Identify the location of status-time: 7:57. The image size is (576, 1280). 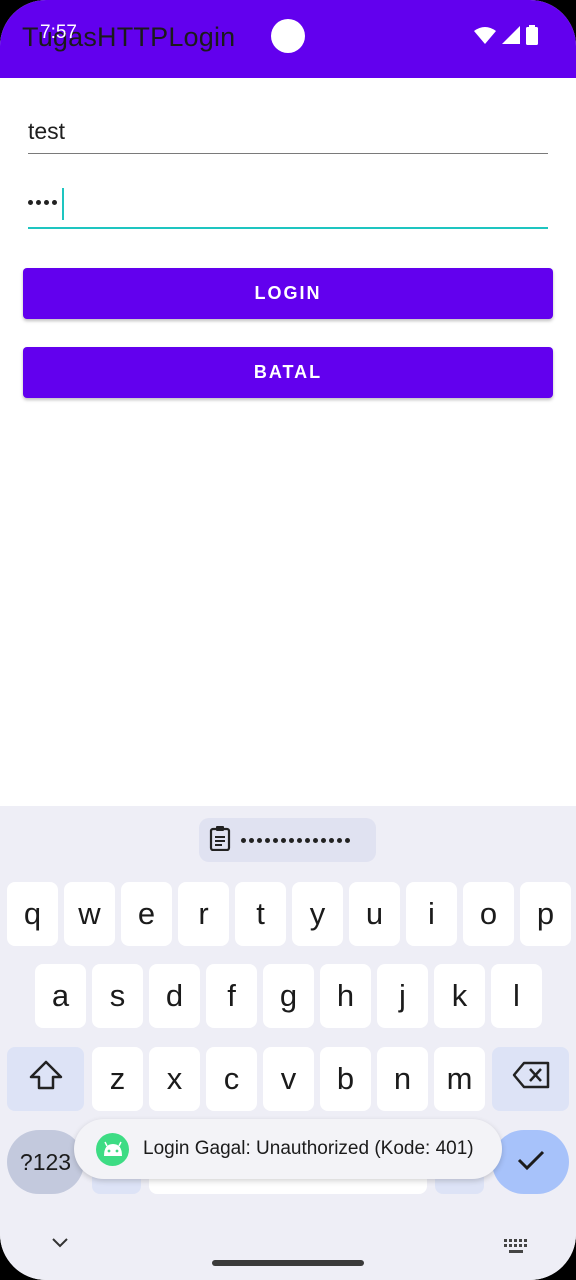
(58, 32).